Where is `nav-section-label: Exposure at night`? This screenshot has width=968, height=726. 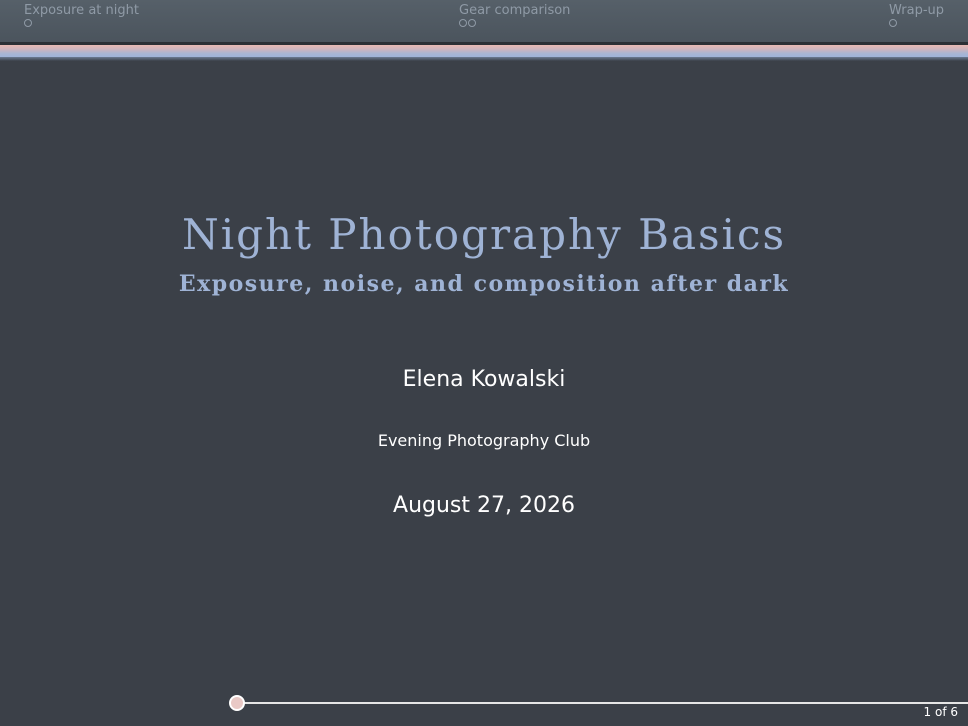
nav-section-label: Exposure at night is located at coordinates (81, 10).